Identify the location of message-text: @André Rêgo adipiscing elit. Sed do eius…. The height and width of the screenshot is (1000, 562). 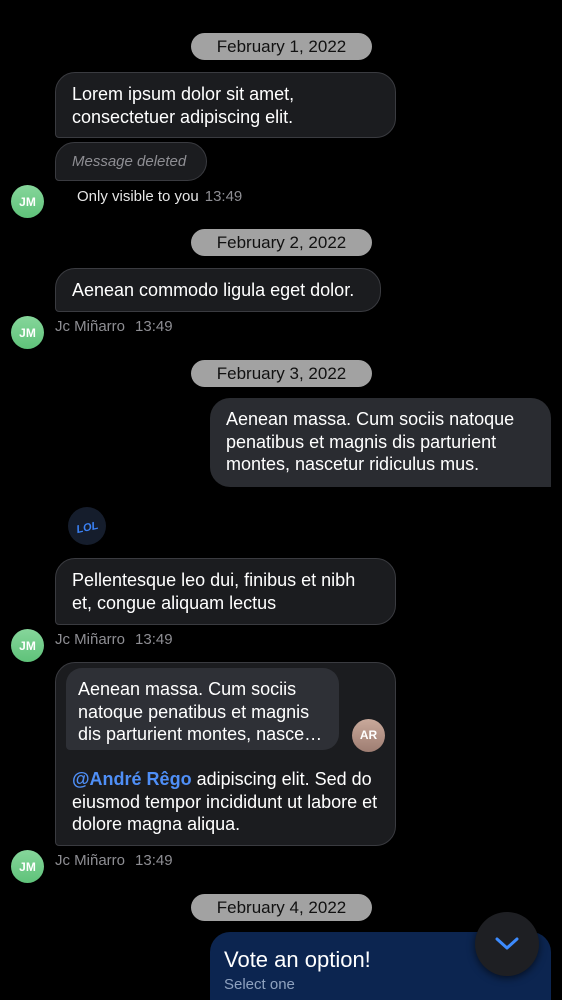
(229, 802).